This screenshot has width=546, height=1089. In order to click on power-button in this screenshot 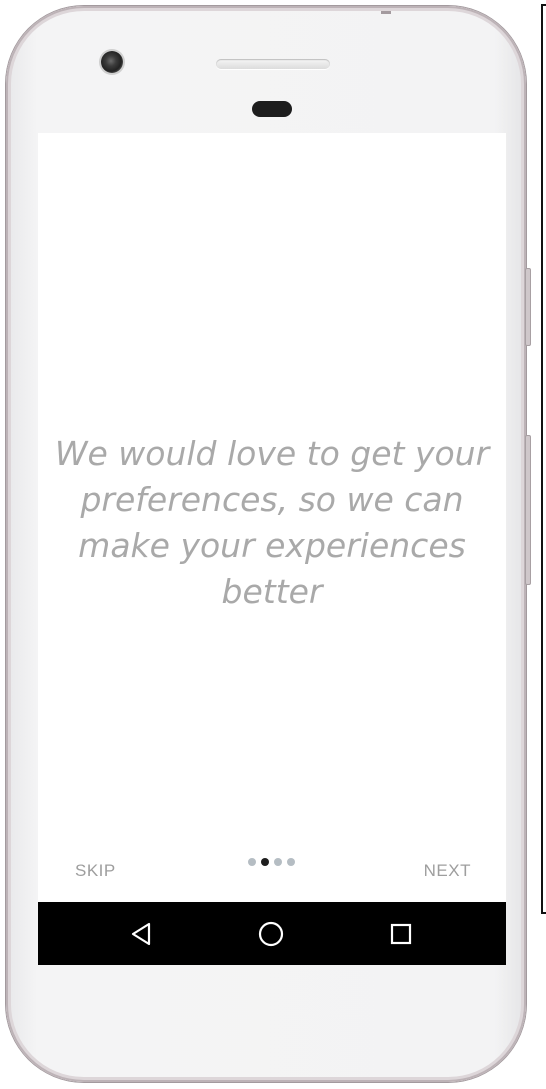, I will do `click(528, 510)`.